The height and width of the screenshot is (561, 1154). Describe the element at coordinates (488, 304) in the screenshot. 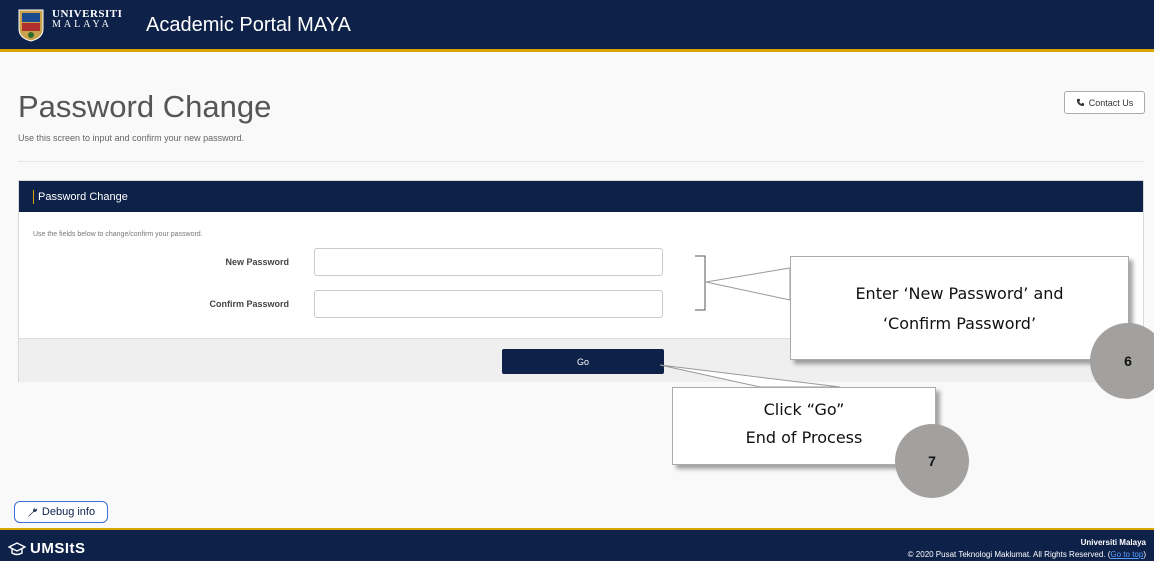

I see `confirm-password-field` at that location.